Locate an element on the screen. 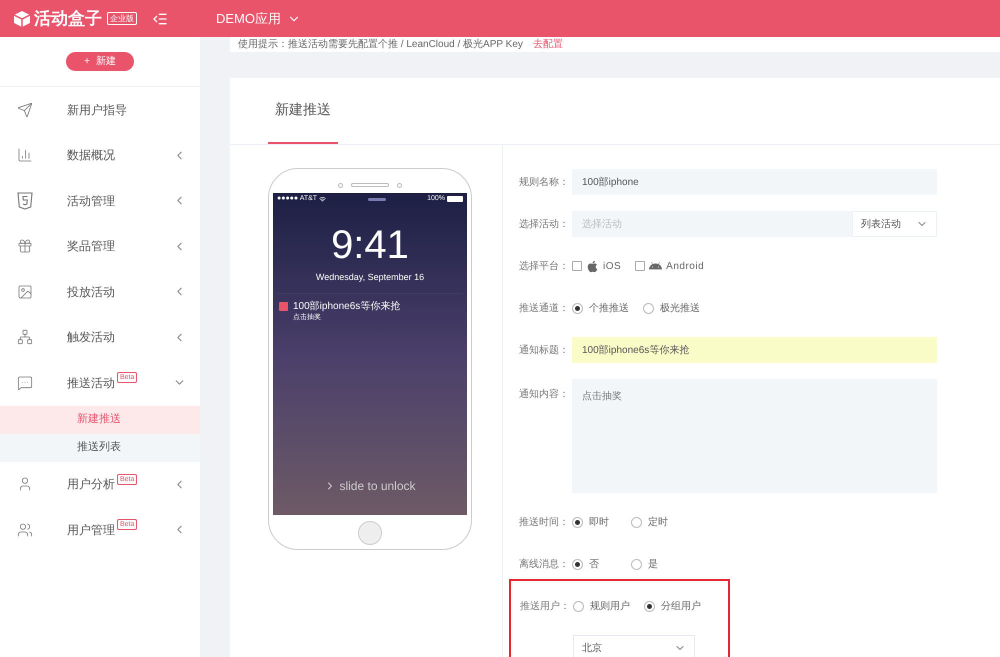 The image size is (1000, 657). clock-time: 9:41 is located at coordinates (370, 245).